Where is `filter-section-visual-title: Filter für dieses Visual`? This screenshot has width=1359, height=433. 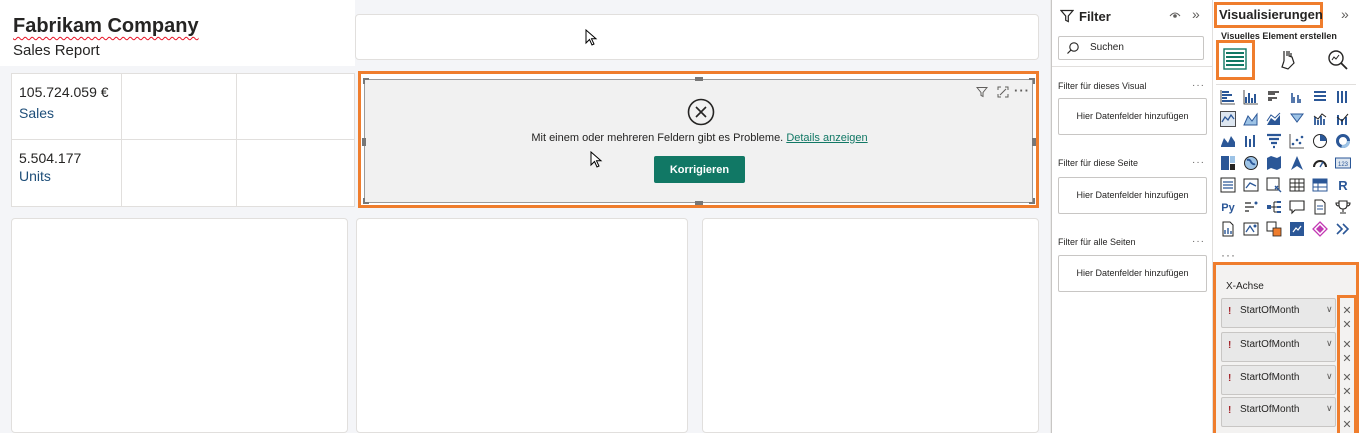 filter-section-visual-title: Filter für dieses Visual is located at coordinates (1102, 86).